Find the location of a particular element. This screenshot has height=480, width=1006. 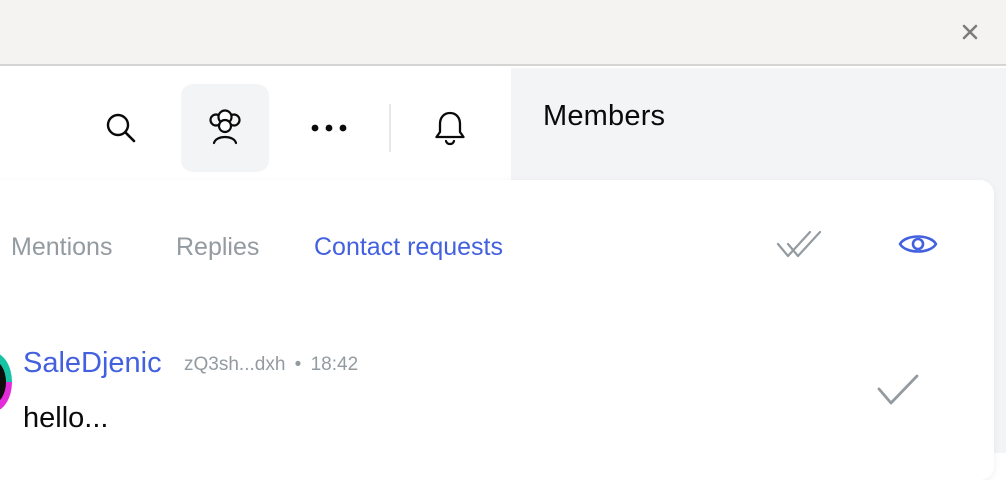

tab-contact-requests: Contact requests is located at coordinates (408, 247).